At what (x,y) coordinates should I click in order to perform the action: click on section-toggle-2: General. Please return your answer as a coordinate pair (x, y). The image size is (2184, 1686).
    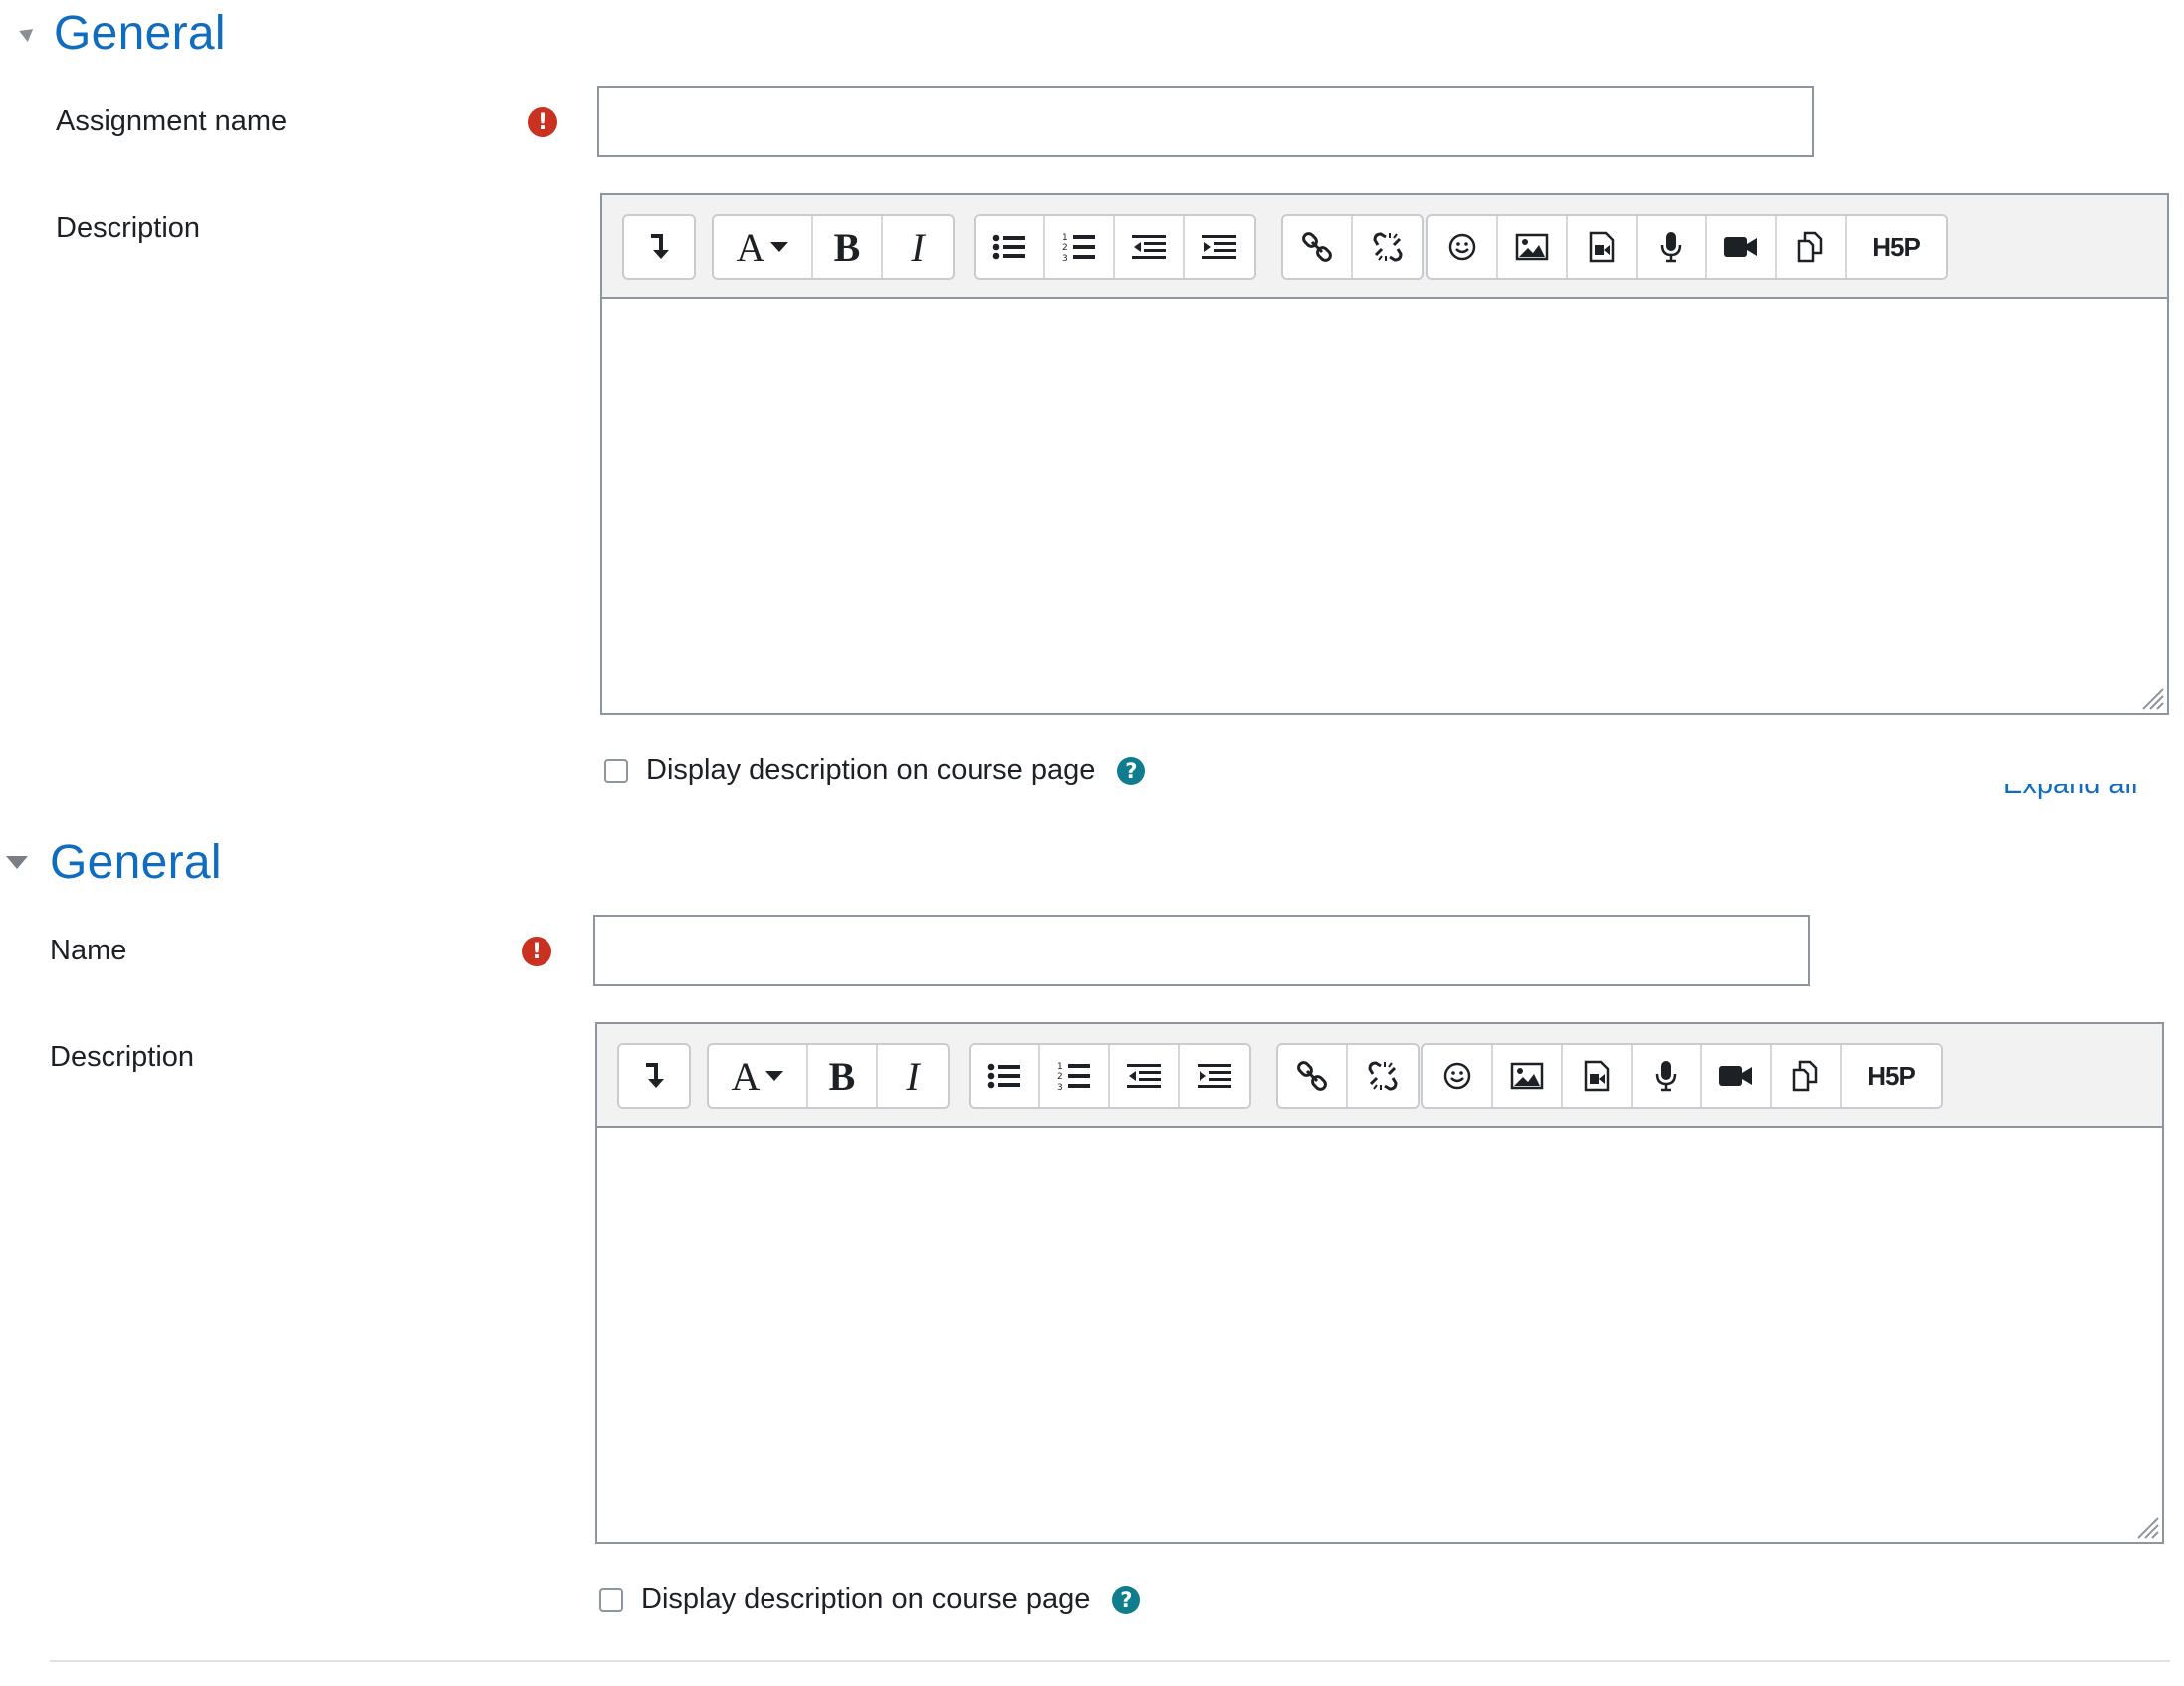
    Looking at the image, I should click on (114, 862).